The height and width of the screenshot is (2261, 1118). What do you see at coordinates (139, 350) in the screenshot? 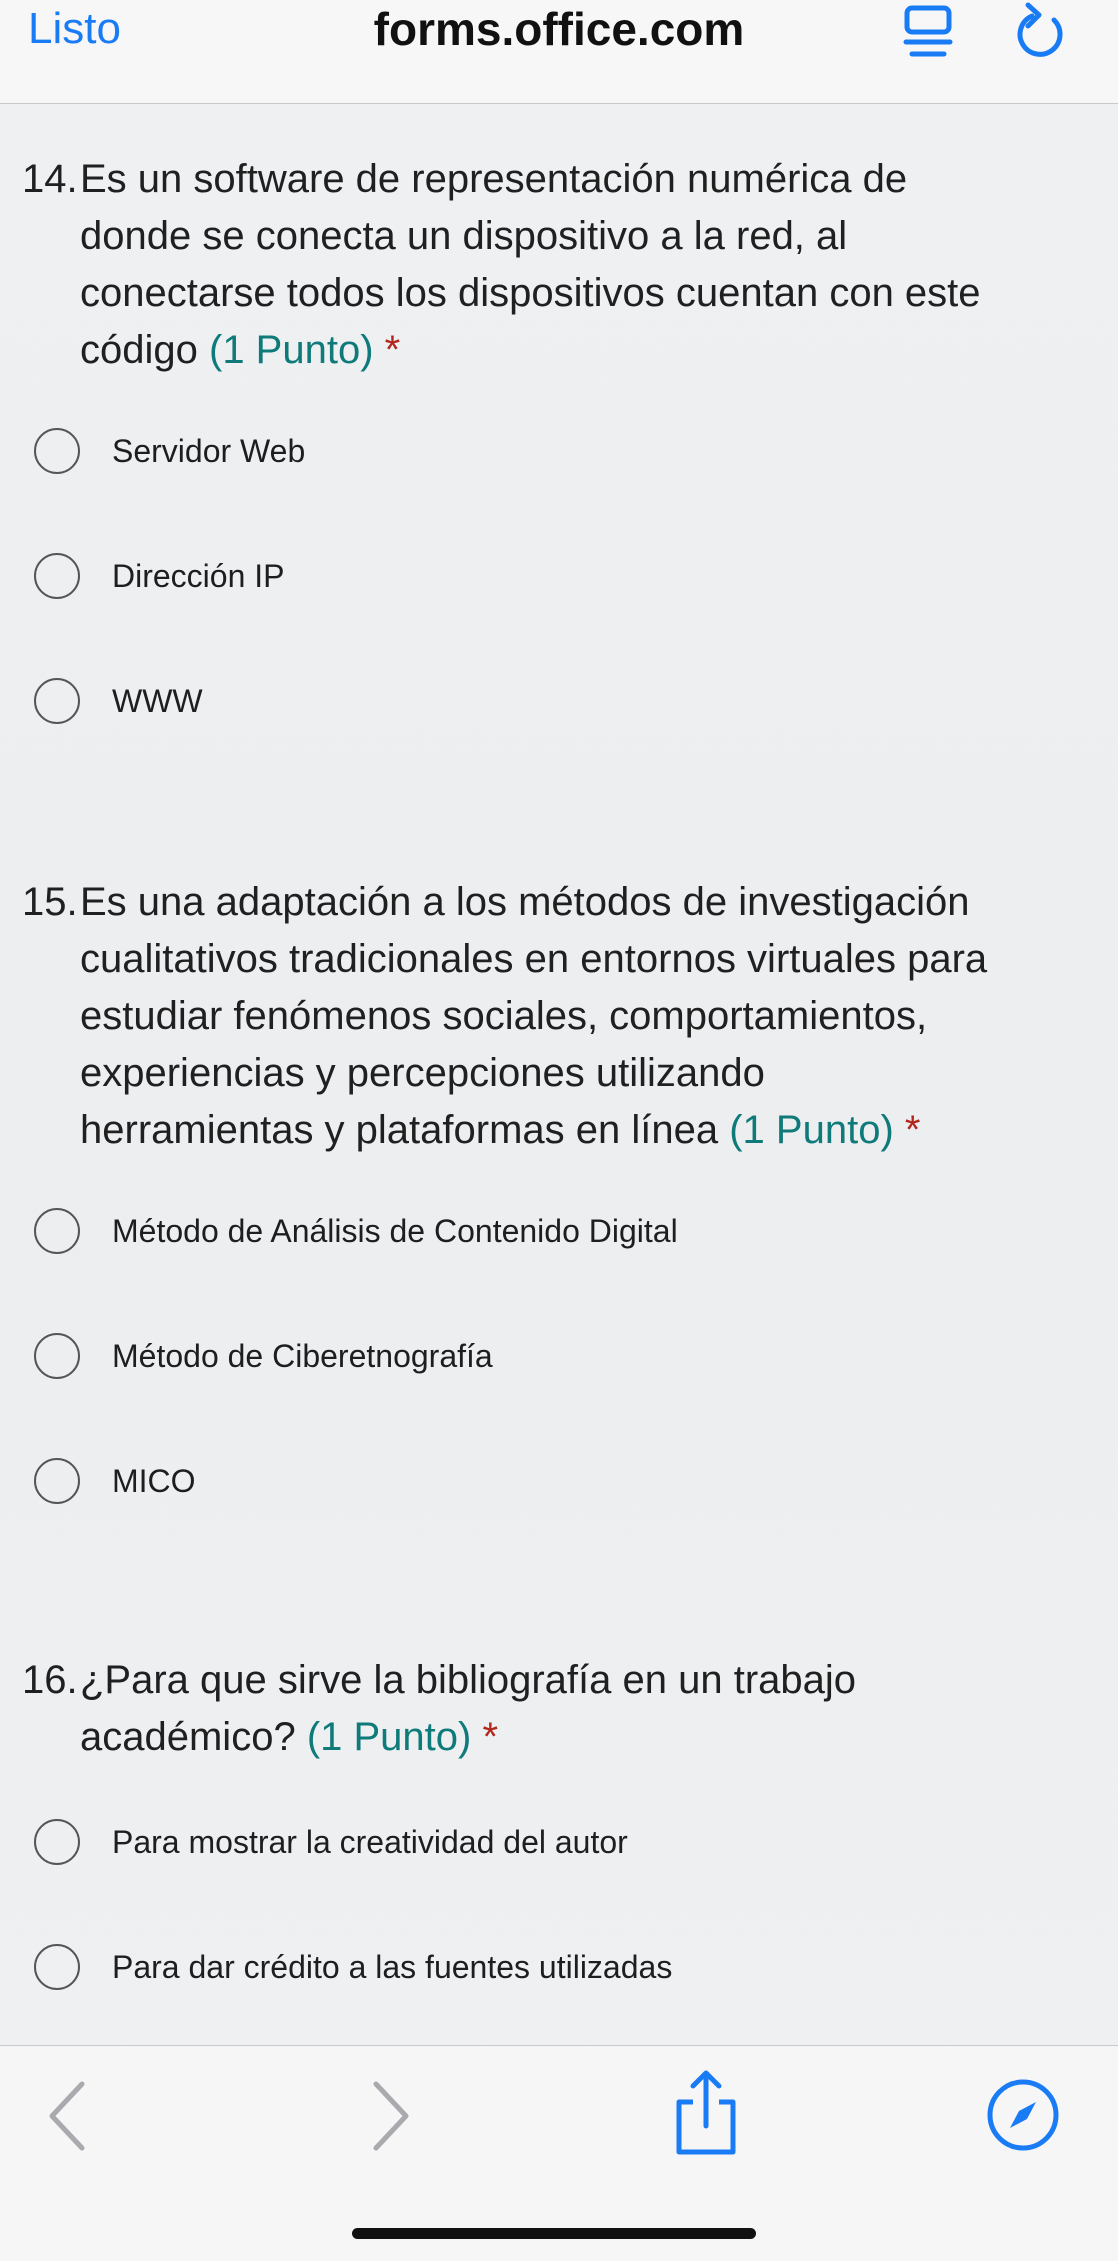
I see `question-text: código` at bounding box center [139, 350].